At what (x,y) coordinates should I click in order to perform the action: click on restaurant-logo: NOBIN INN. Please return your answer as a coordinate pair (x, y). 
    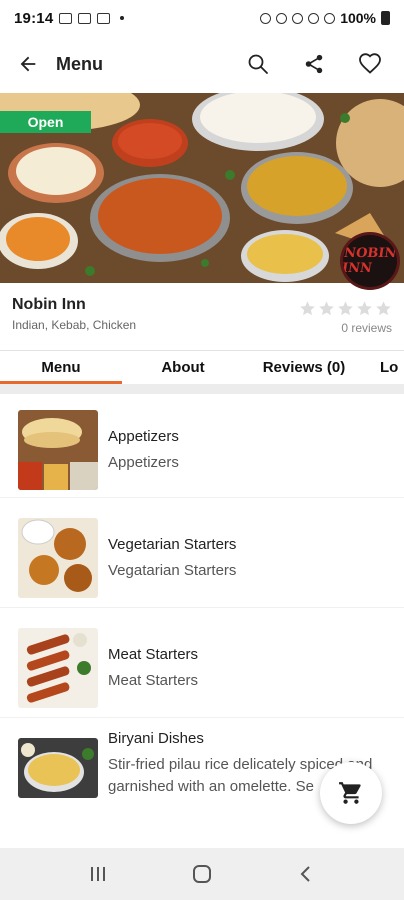
    Looking at the image, I should click on (370, 261).